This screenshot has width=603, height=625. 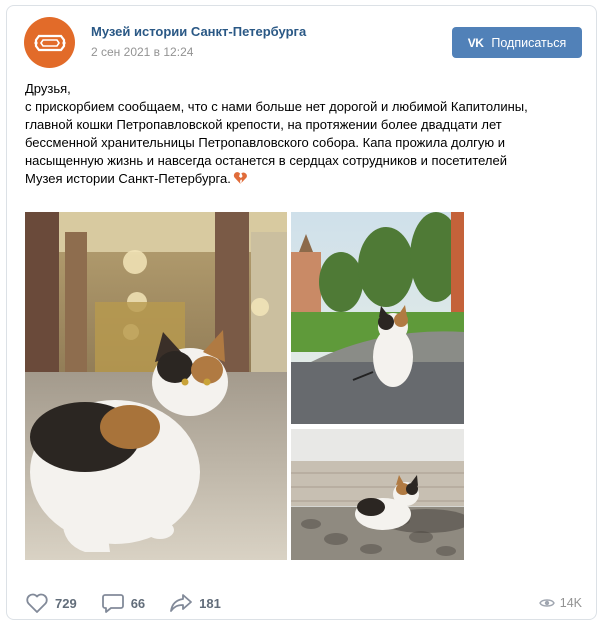 What do you see at coordinates (305, 180) in the screenshot?
I see `post-text-last-line: Музея истории Санкт-Петербурга.` at bounding box center [305, 180].